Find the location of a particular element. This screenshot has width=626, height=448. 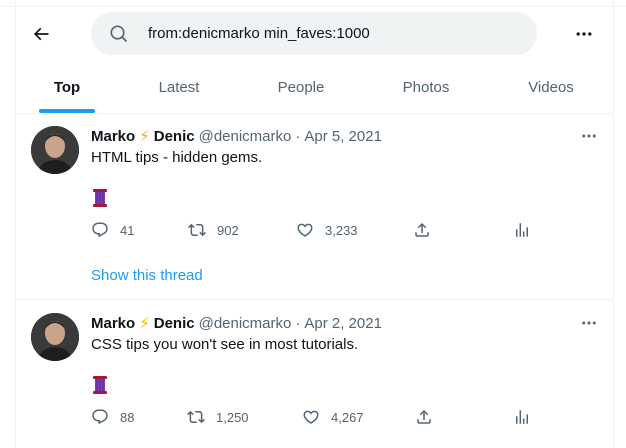

reply-button: 88 is located at coordinates (112, 417).